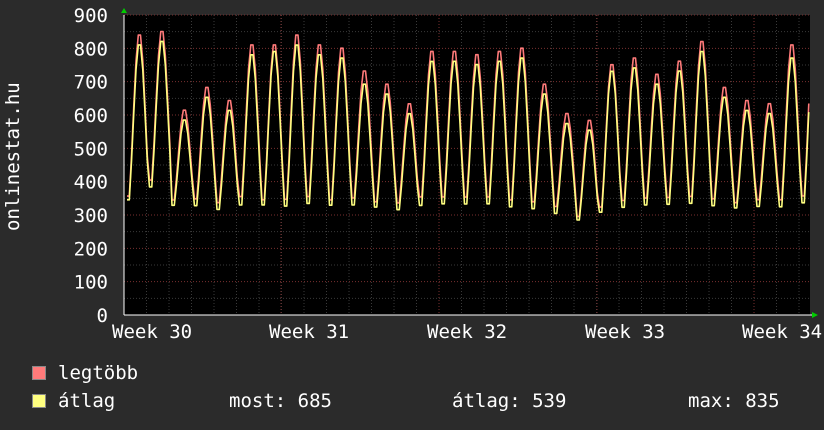 This screenshot has width=824, height=430. I want to click on x-tick-labels: Week 30 Week 31 Week 32 Week 33 Week 34, so click(467, 332).